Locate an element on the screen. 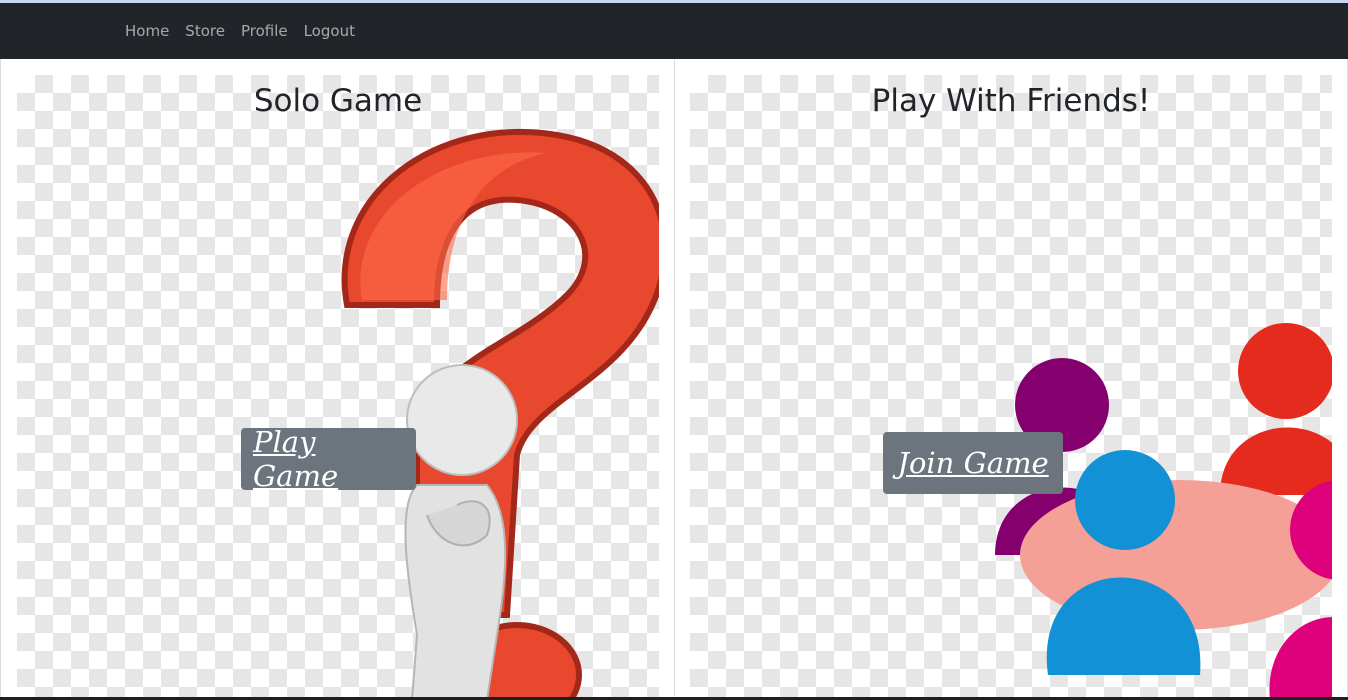 The width and height of the screenshot is (1348, 700). join-game-button: Join Game is located at coordinates (973, 463).